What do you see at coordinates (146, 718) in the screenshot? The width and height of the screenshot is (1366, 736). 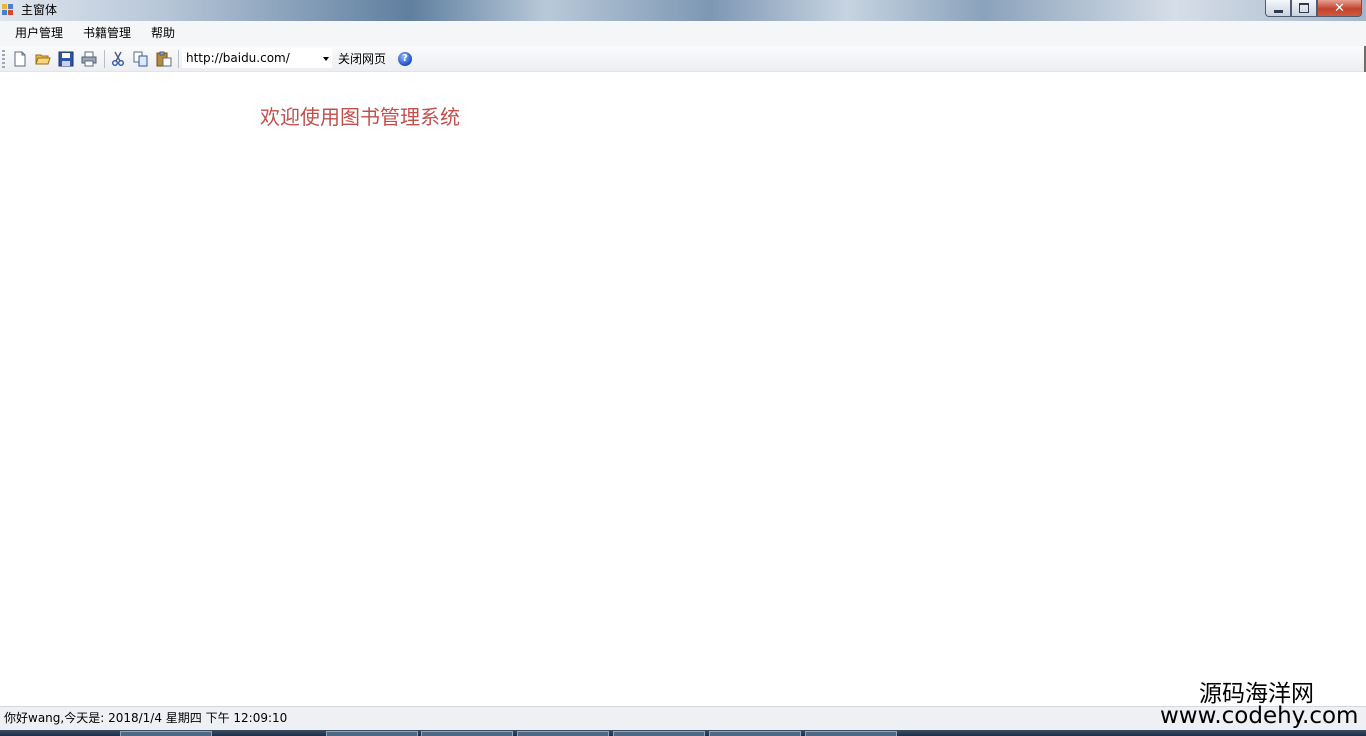 I see `status-text: 你好wang,今天是: 2018/1/4 星期四 下午 12:09:10` at bounding box center [146, 718].